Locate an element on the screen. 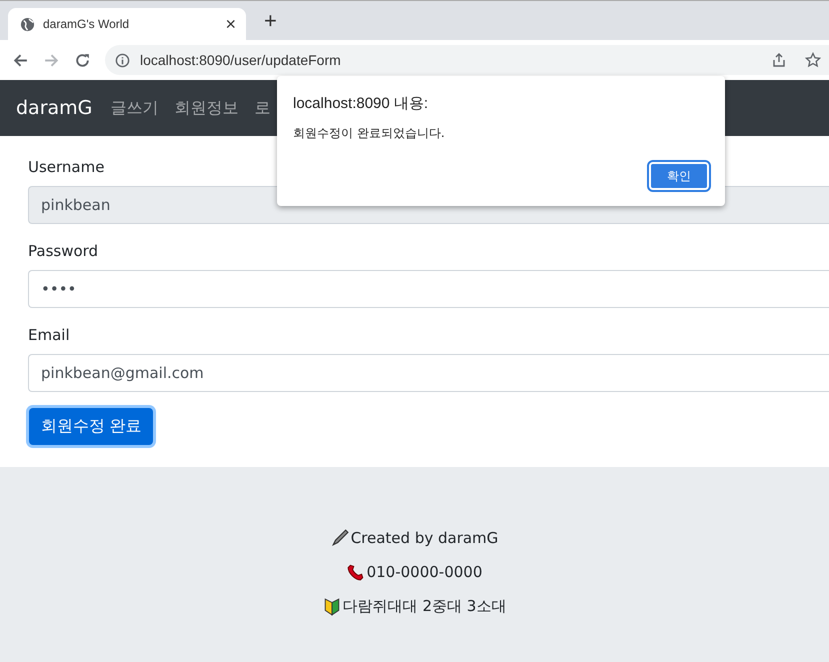 The height and width of the screenshot is (662, 829). field-label: Username is located at coordinates (67, 167).